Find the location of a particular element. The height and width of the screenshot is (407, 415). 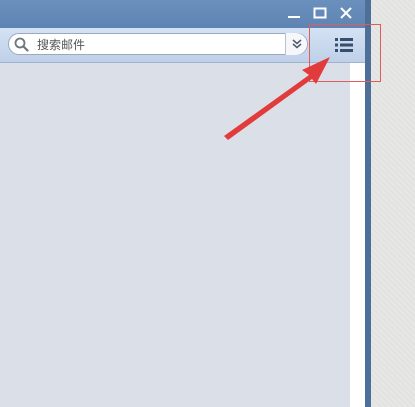

maximize-button is located at coordinates (320, 13).